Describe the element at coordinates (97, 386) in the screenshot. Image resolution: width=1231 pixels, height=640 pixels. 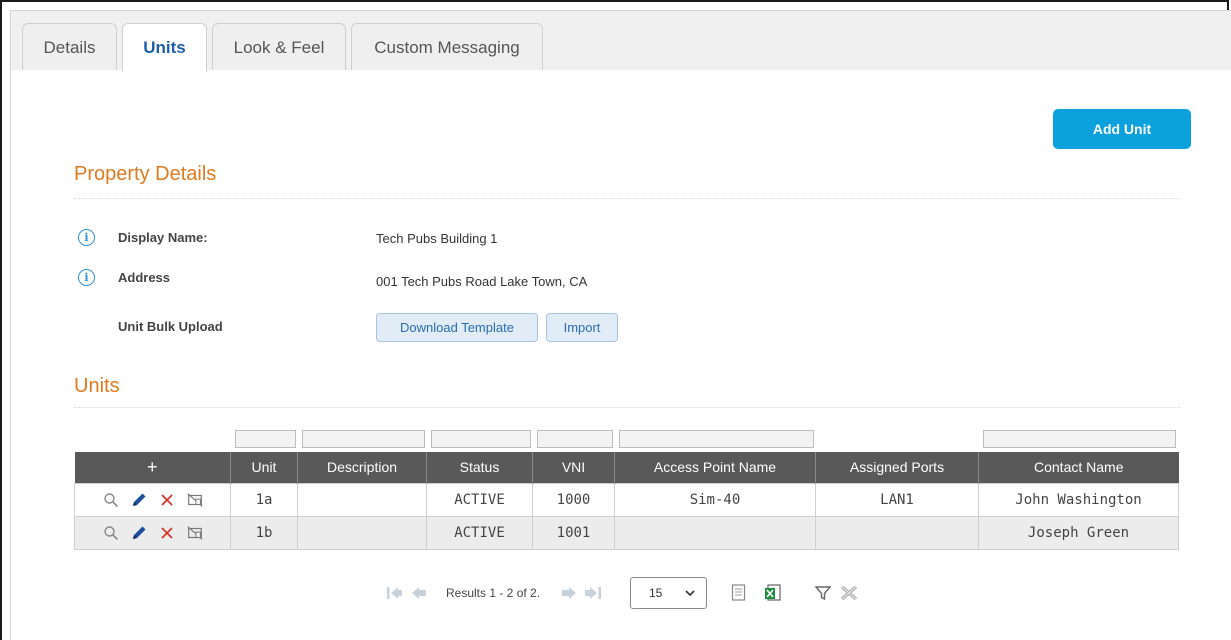
I see `units-title: Units` at that location.